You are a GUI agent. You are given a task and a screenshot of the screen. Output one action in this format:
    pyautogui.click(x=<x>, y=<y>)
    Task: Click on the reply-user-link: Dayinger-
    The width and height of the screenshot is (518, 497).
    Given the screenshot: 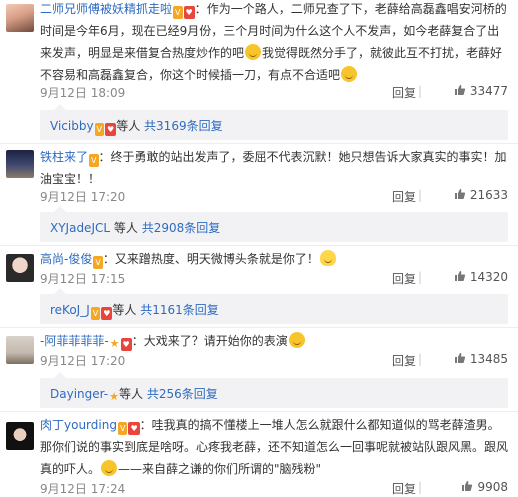 What is the action you would take?
    pyautogui.click(x=79, y=394)
    